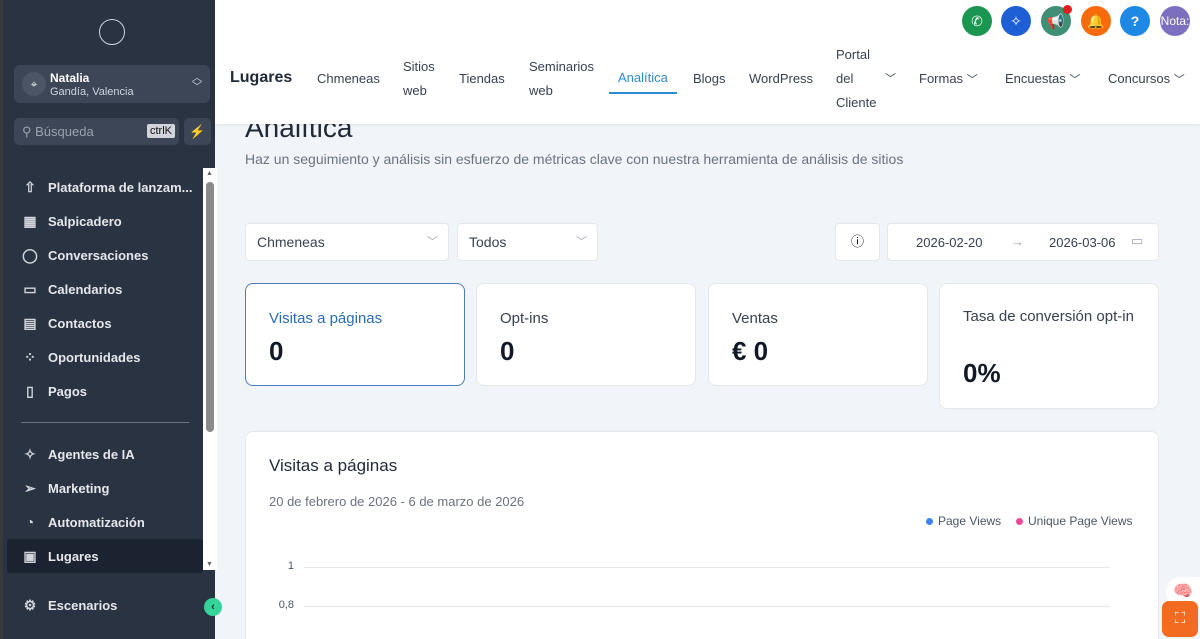 The image size is (1200, 639). I want to click on stat-label: Tasa de conversión opt-in, so click(1048, 316).